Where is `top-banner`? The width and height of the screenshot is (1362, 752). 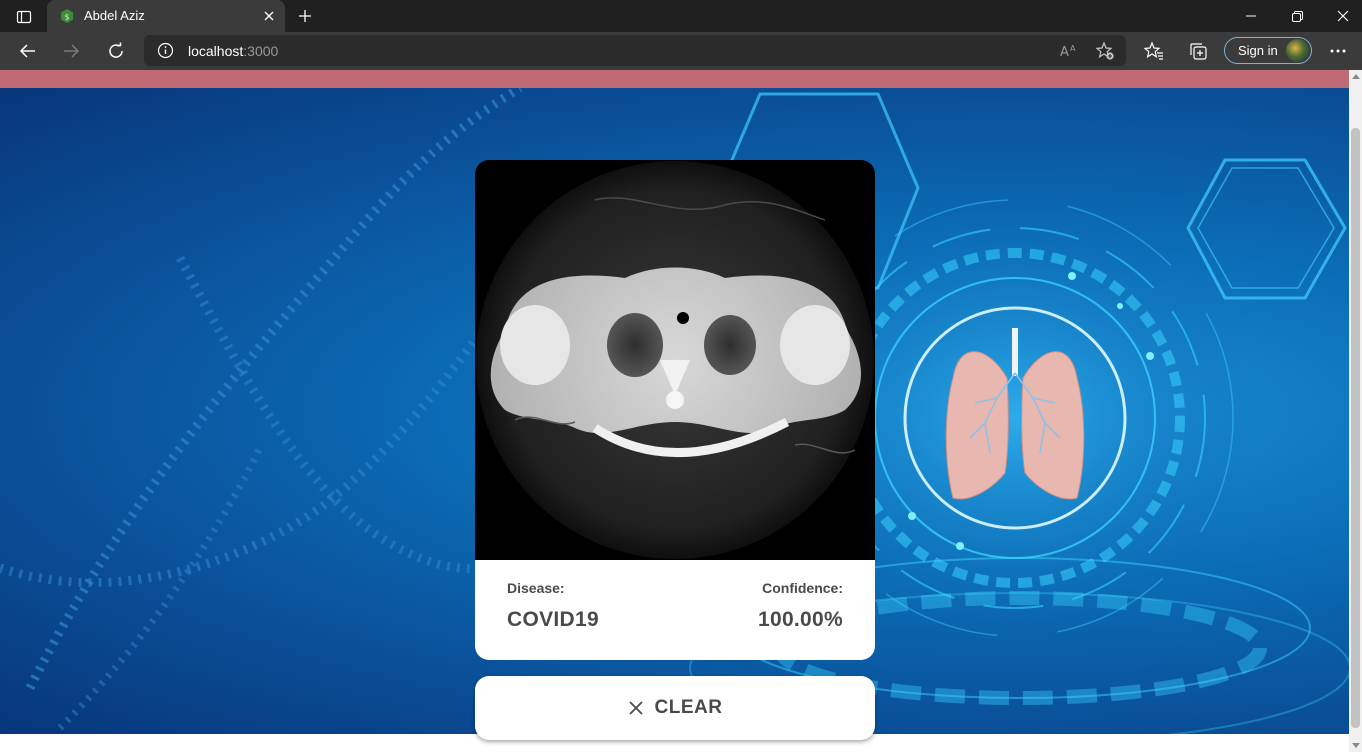
top-banner is located at coordinates (674, 79).